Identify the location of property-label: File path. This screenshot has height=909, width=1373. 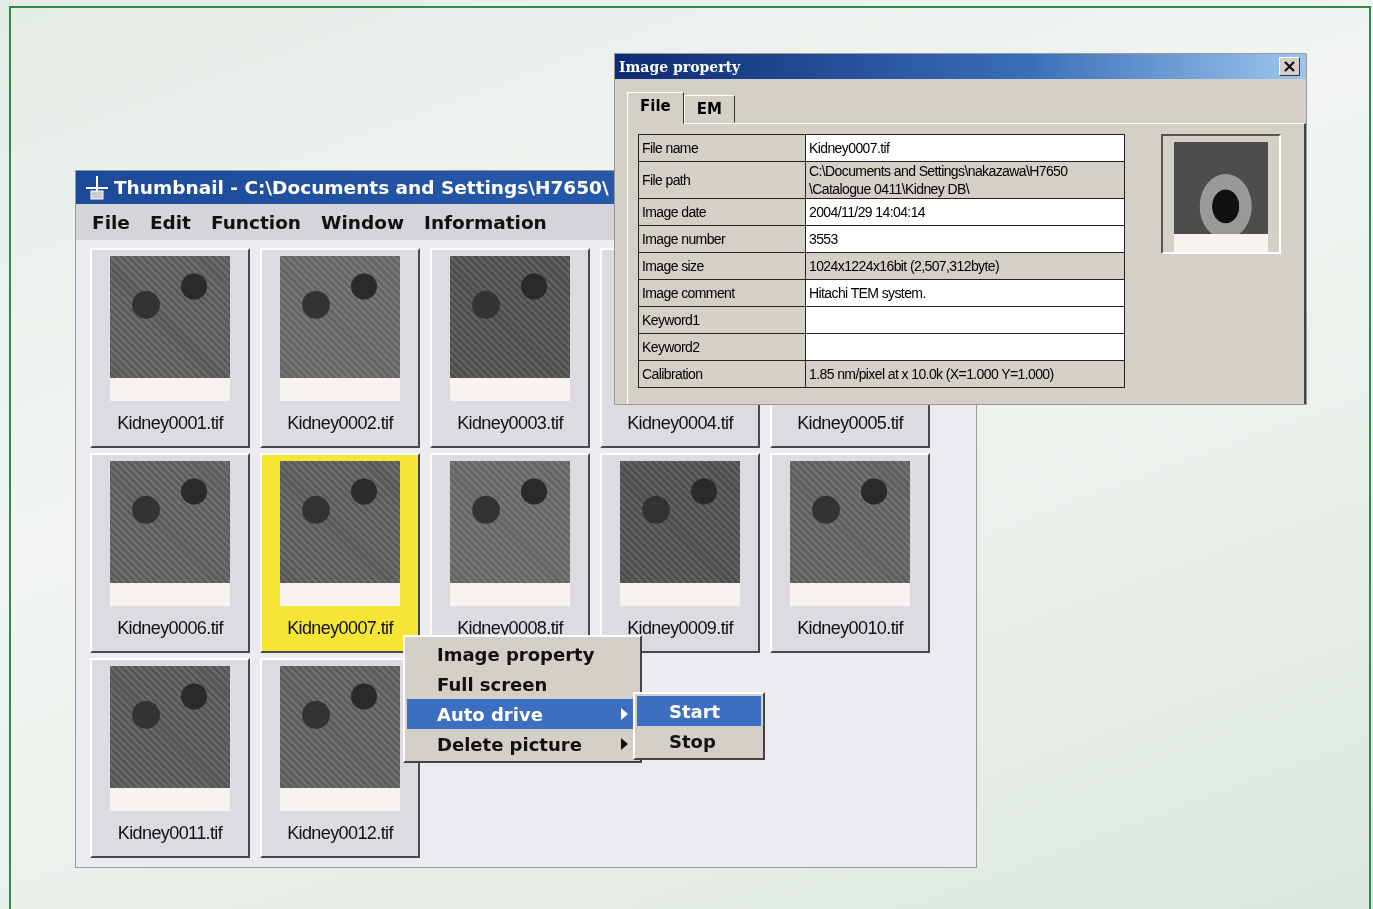
(722, 180).